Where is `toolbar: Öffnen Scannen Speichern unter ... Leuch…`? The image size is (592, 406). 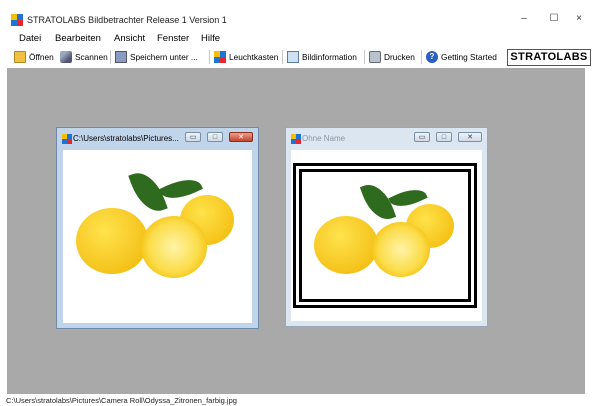 toolbar: Öffnen Scannen Speichern unter ... Leuch… is located at coordinates (296, 56).